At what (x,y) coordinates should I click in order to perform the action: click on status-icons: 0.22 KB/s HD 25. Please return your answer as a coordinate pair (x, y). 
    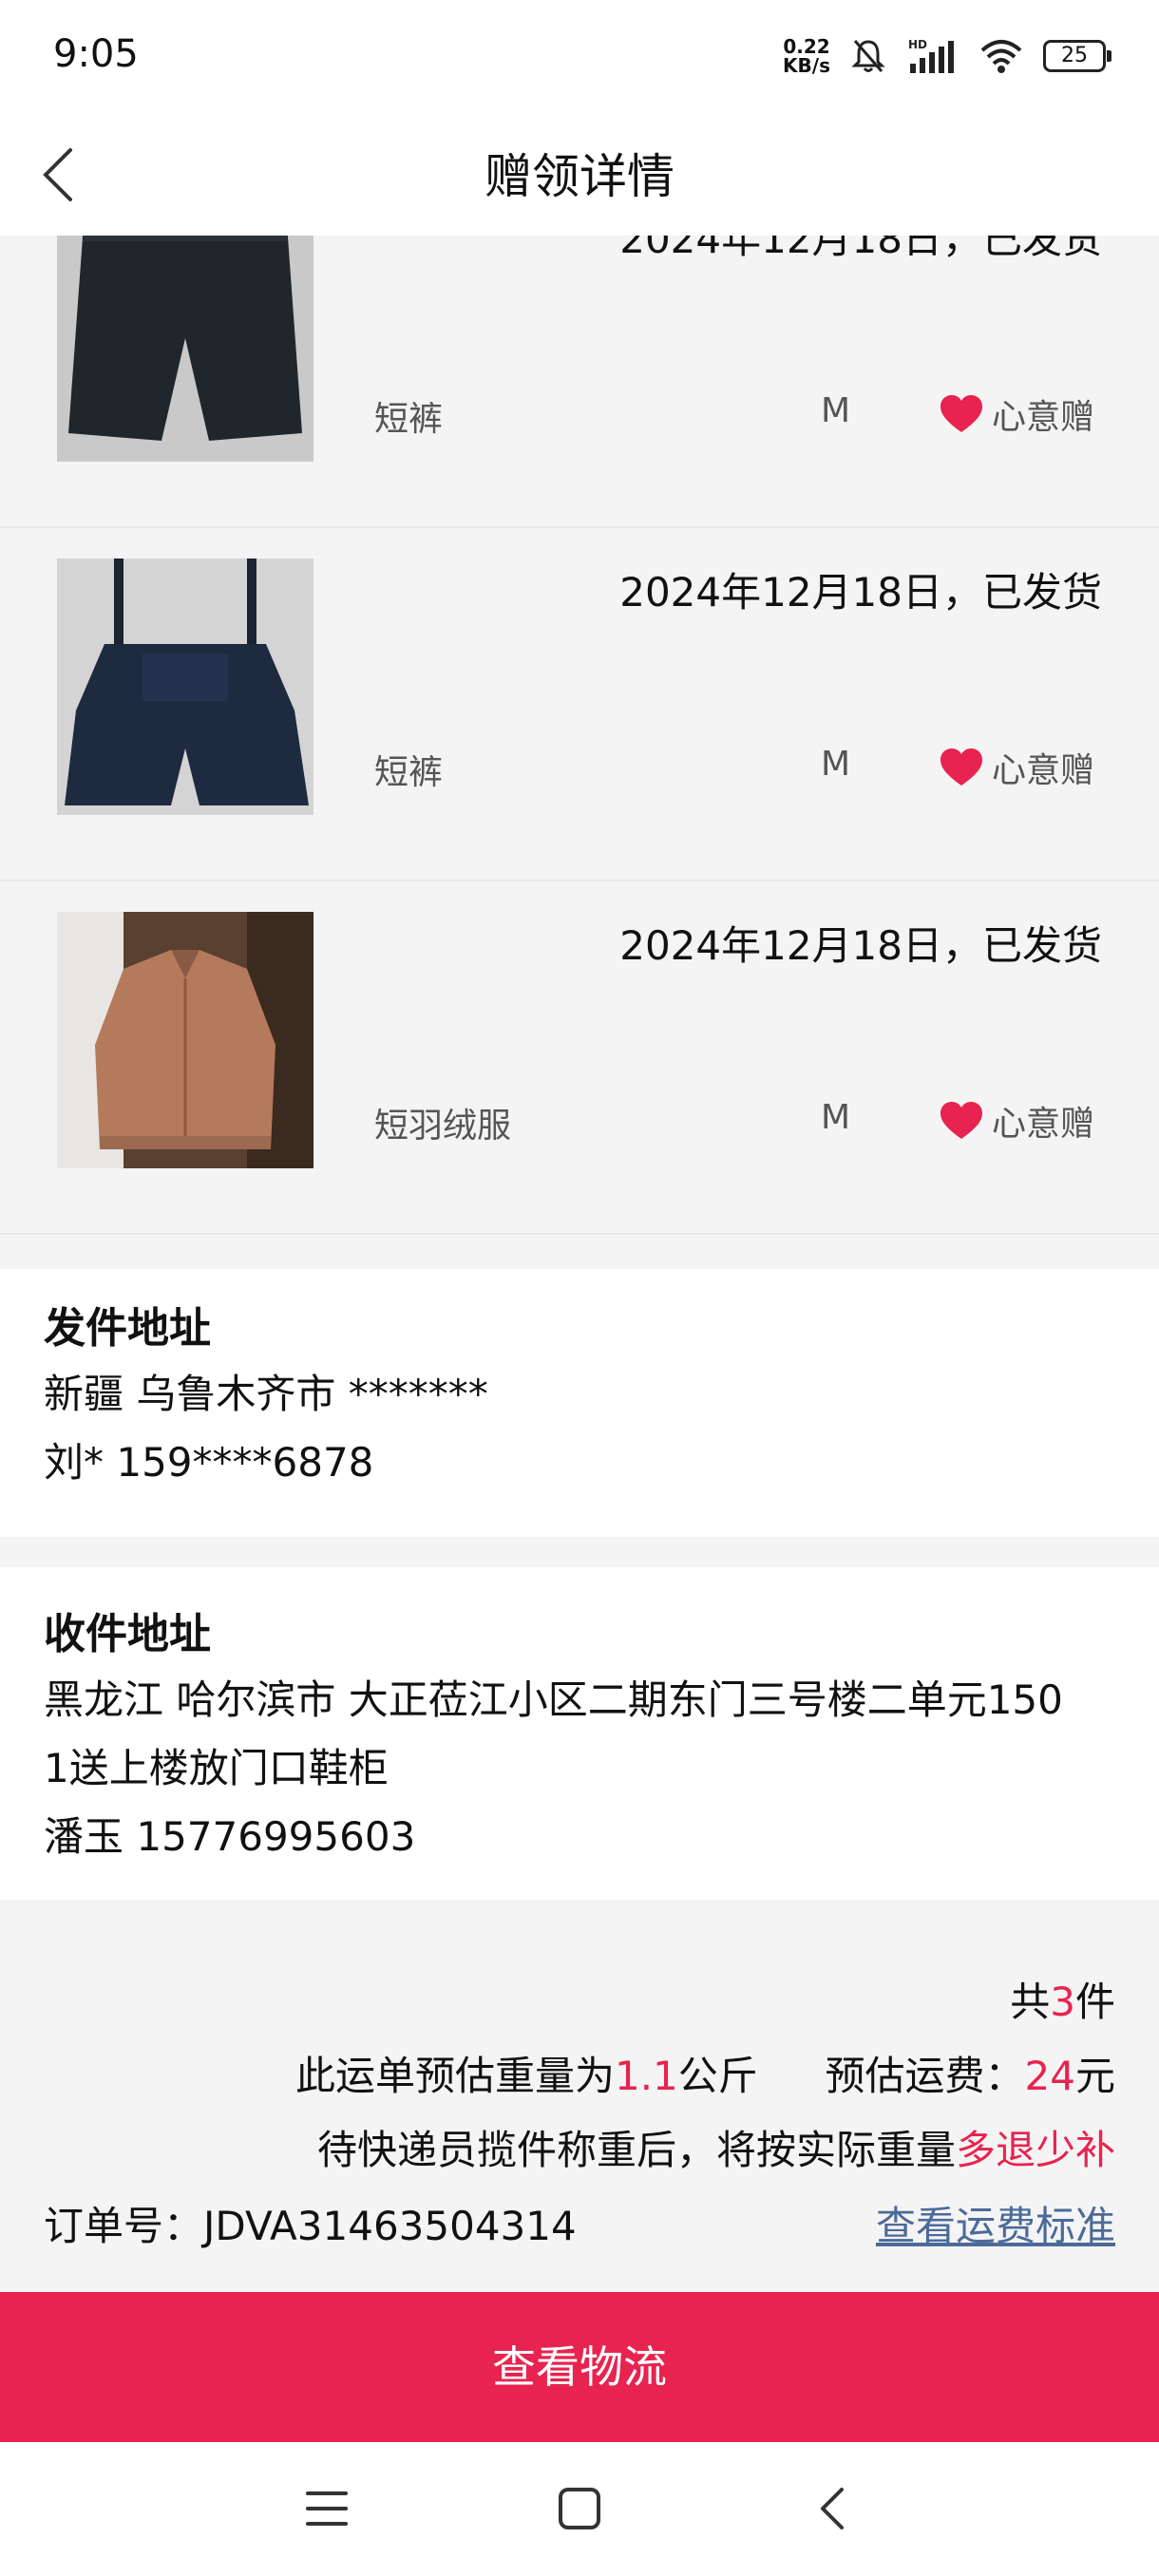
    Looking at the image, I should click on (947, 56).